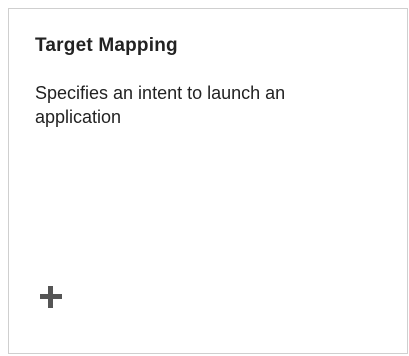 This screenshot has height=356, width=409. What do you see at coordinates (106, 45) in the screenshot?
I see `tile-title: Target Mapping` at bounding box center [106, 45].